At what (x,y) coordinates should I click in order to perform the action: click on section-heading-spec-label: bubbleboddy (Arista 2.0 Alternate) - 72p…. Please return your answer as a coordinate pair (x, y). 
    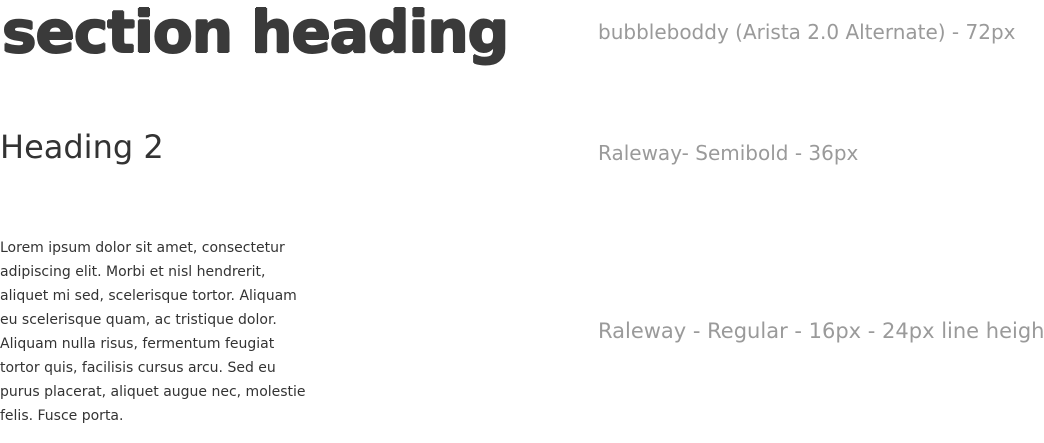
    Looking at the image, I should click on (807, 32).